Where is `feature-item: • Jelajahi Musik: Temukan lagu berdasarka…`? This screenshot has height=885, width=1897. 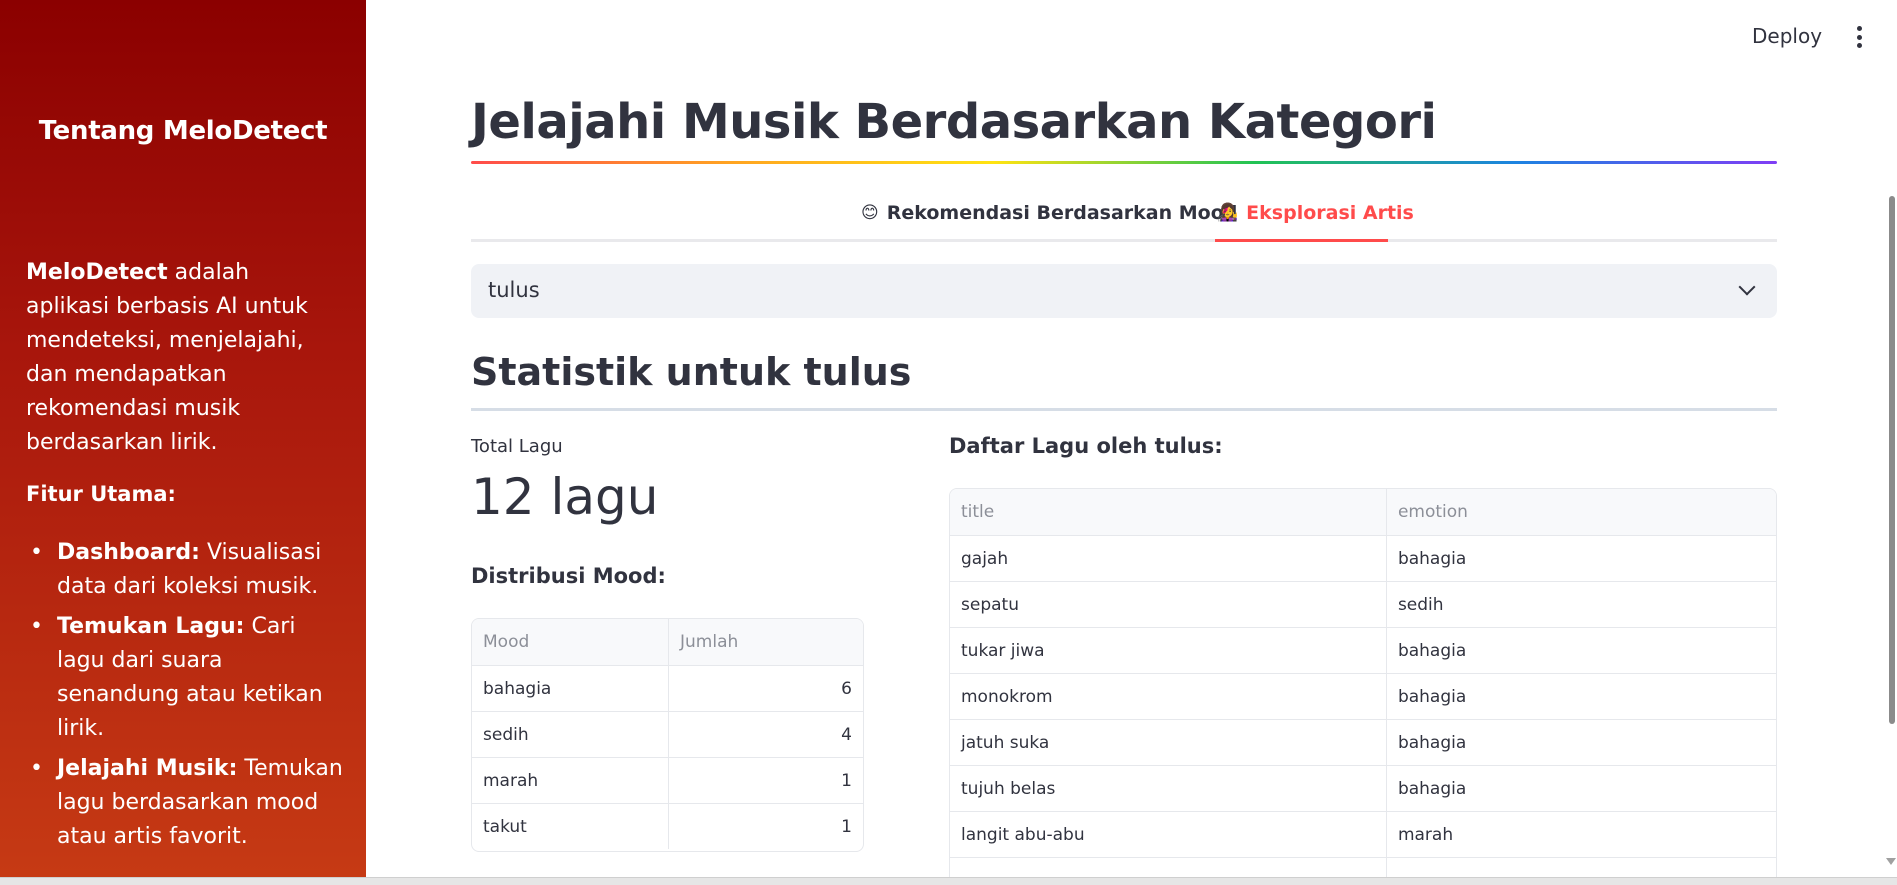
feature-item: • Jelajahi Musik: Temukan lagu berdasarka… is located at coordinates (185, 803).